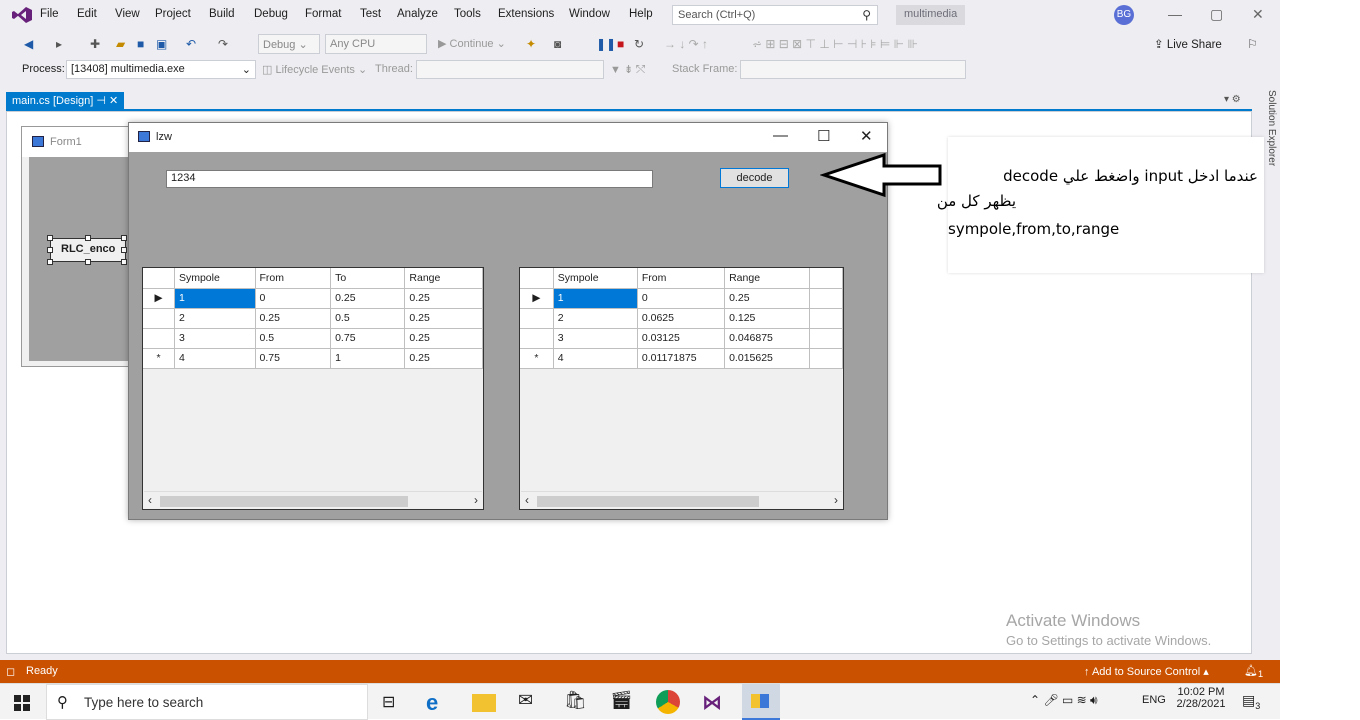 The image size is (1360, 720). What do you see at coordinates (668, 702) in the screenshot?
I see `chrome-icon` at bounding box center [668, 702].